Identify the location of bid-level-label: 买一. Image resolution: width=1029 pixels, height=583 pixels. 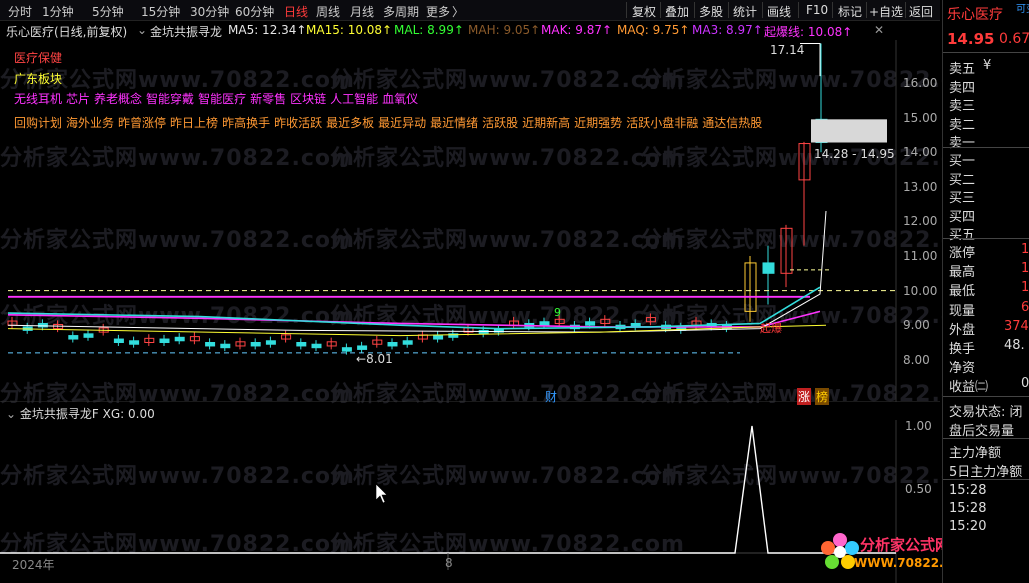
(962, 161).